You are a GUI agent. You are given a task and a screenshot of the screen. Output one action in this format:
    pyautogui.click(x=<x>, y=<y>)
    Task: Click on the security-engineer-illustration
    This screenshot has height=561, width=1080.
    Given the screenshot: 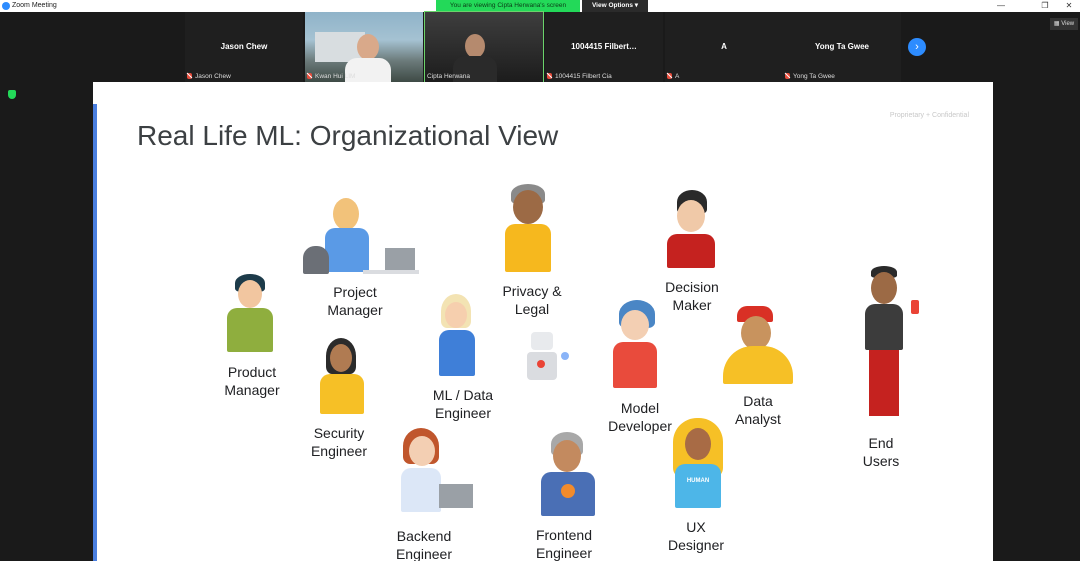 What is the action you would take?
    pyautogui.click(x=343, y=378)
    